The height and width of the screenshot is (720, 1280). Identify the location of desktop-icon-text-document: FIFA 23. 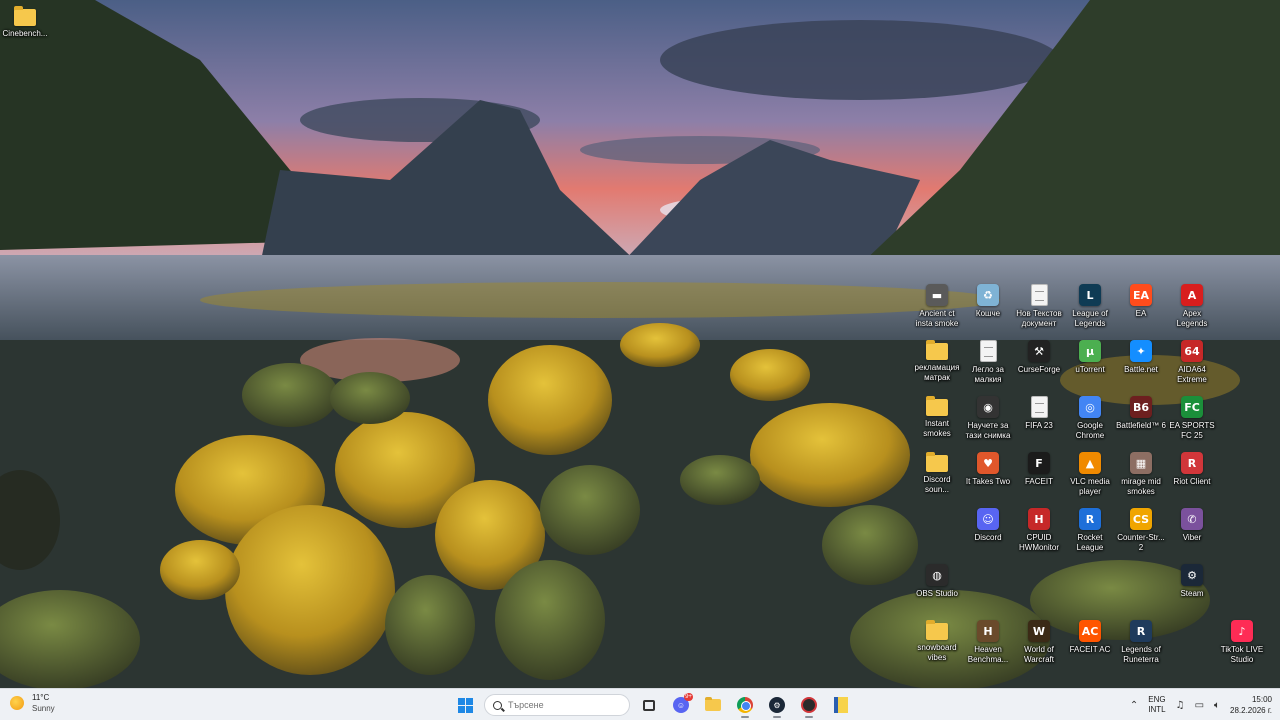
(1039, 413).